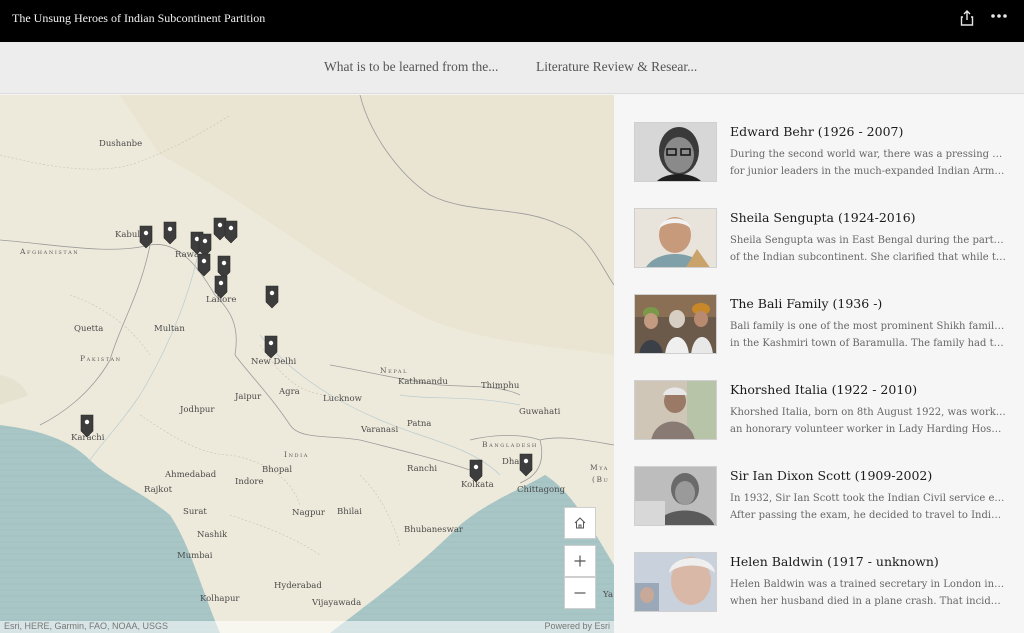  Describe the element at coordinates (511, 462) in the screenshot. I see `label-dhaka: Dha` at that location.